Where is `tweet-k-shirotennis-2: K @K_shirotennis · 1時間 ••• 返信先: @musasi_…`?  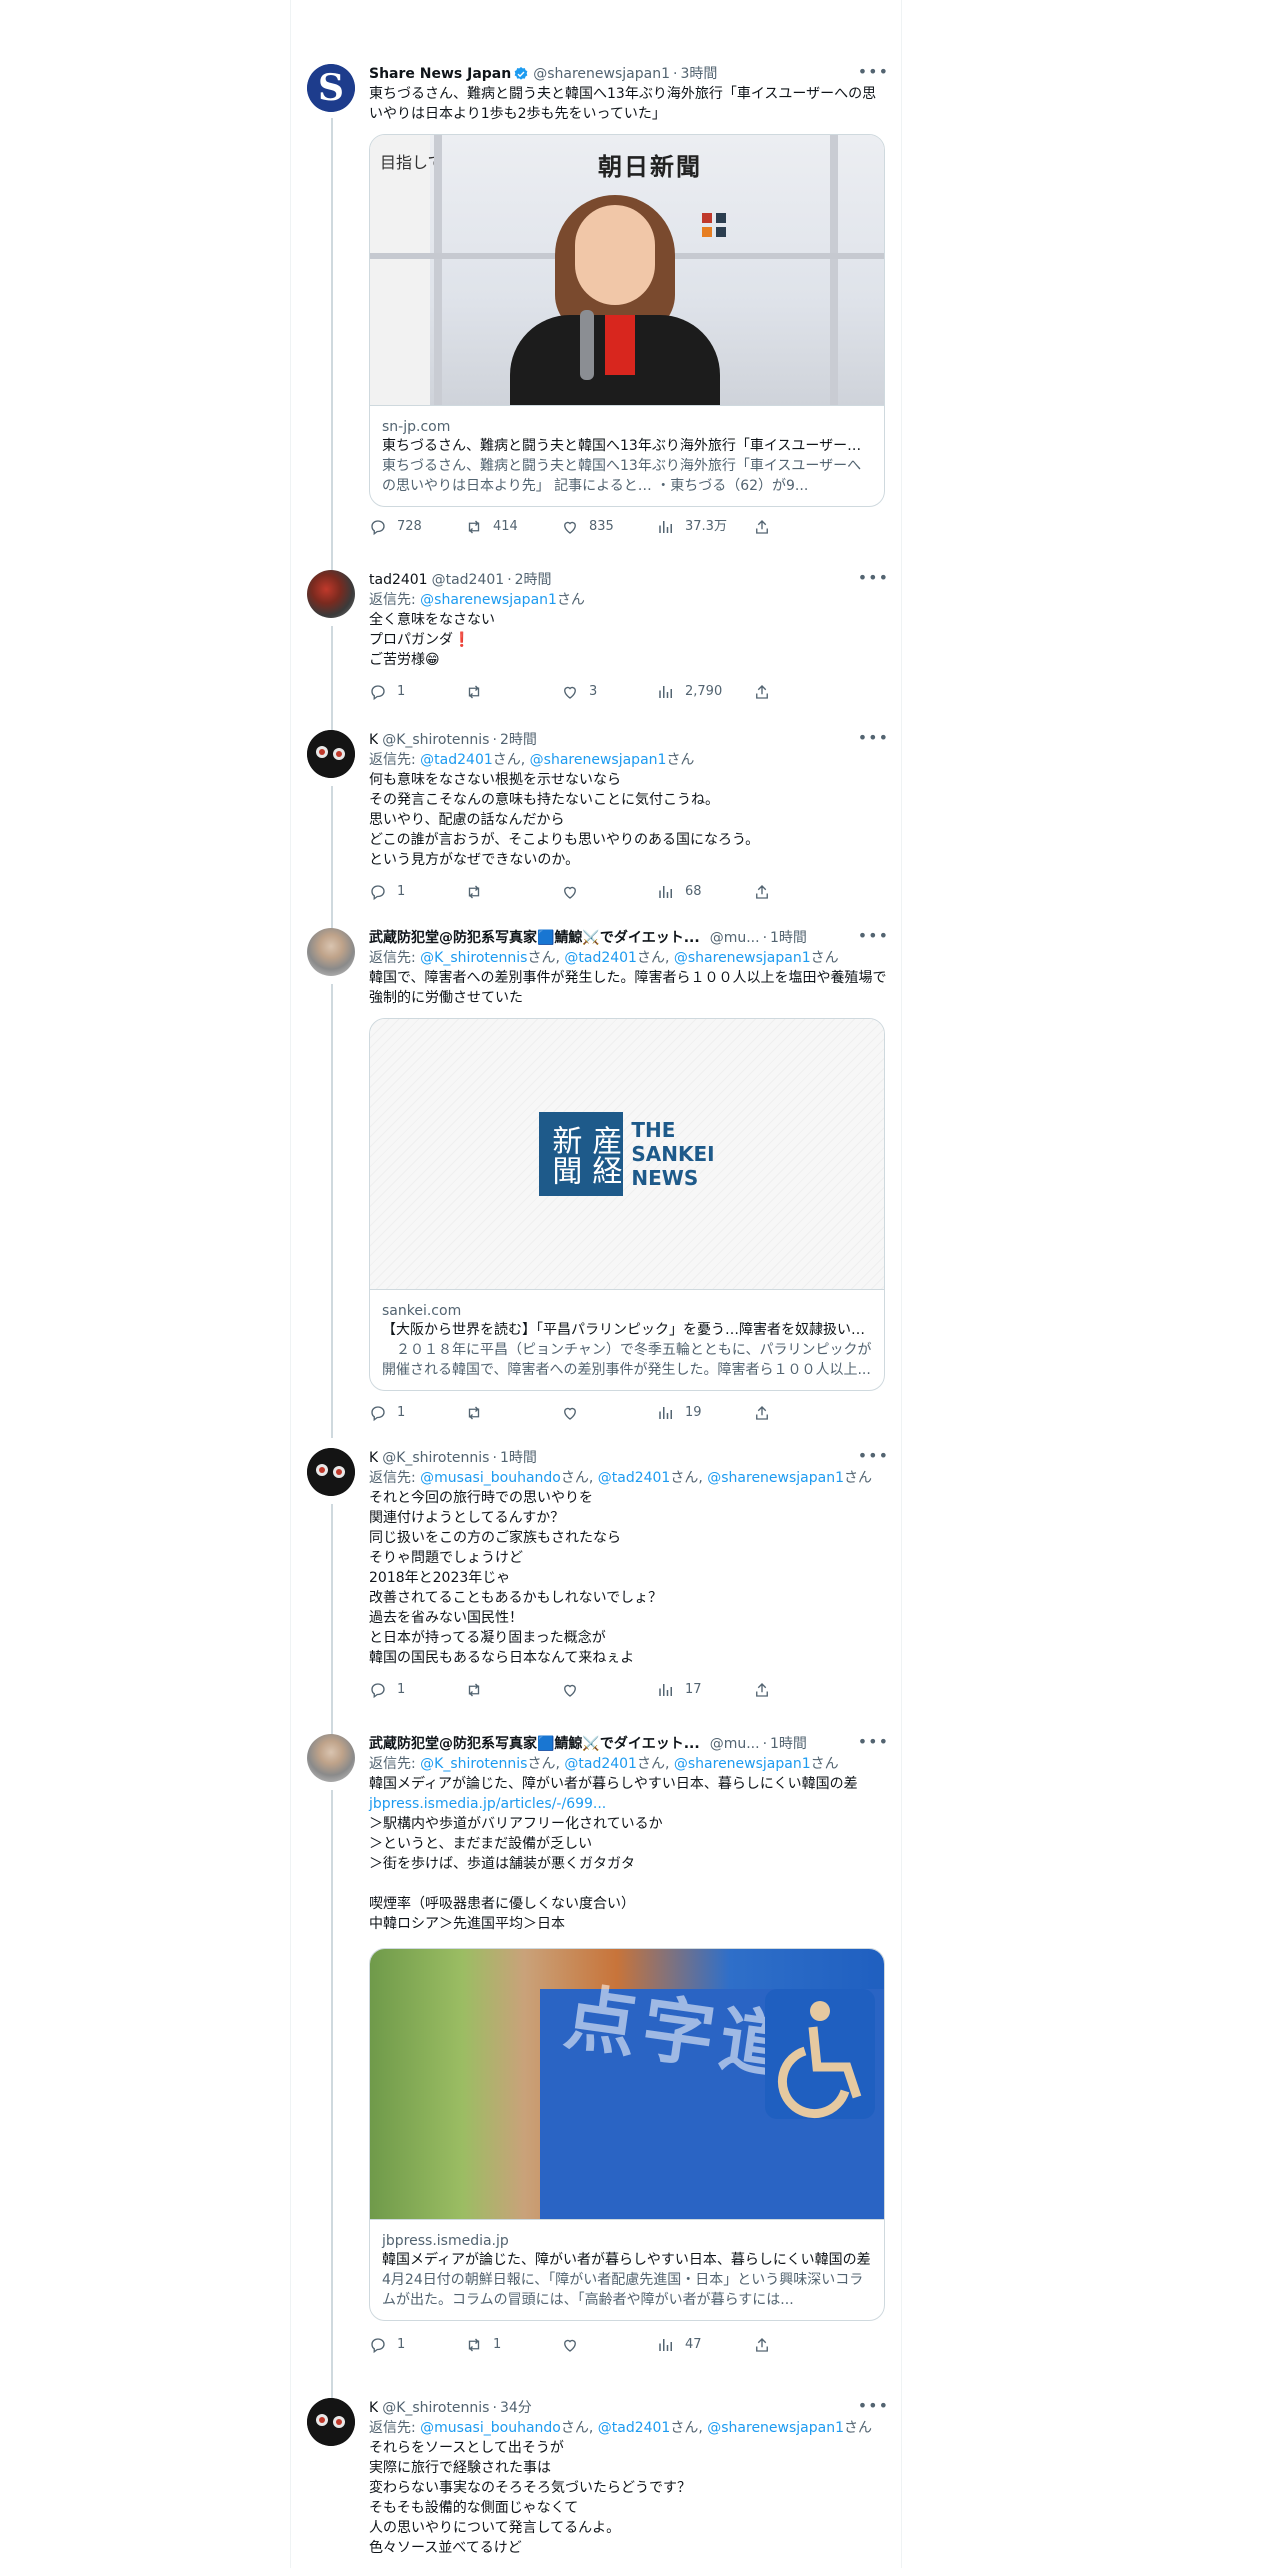 tweet-k-shirotennis-2: K @K_shirotennis · 1時間 ••• 返信先: @musasi_… is located at coordinates (597, 1590).